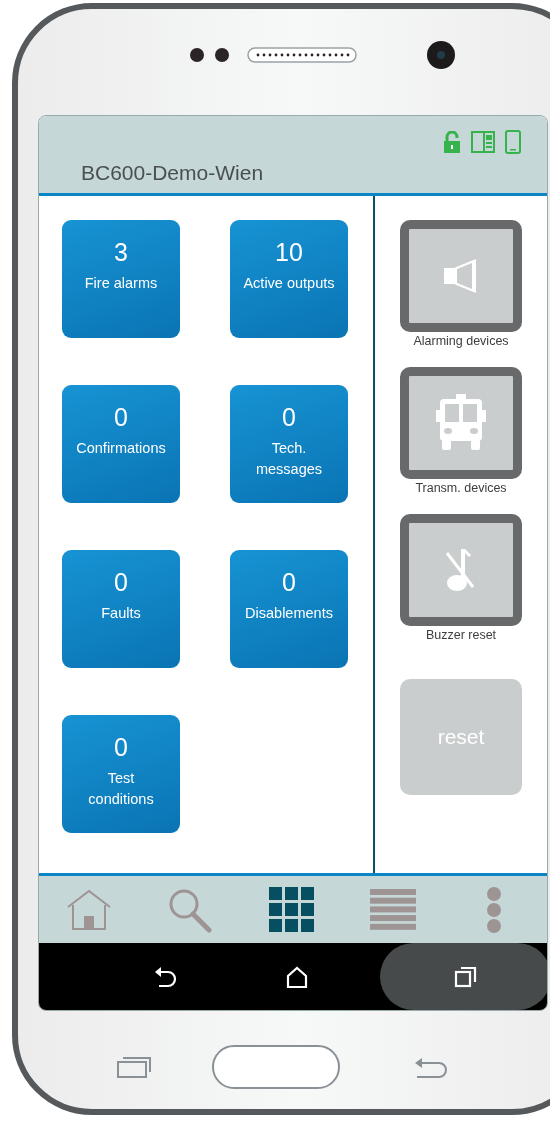  I want to click on muted-note-icon, so click(461, 570).